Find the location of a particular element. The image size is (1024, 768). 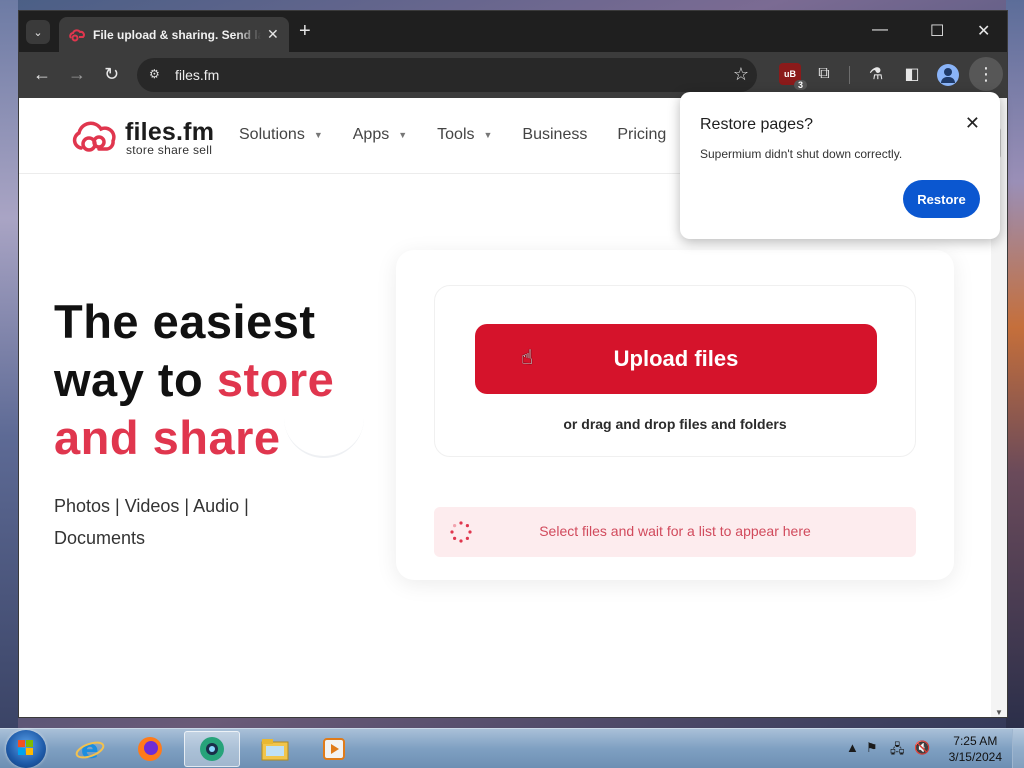

hero-line-1: The easiest is located at coordinates (185, 321).